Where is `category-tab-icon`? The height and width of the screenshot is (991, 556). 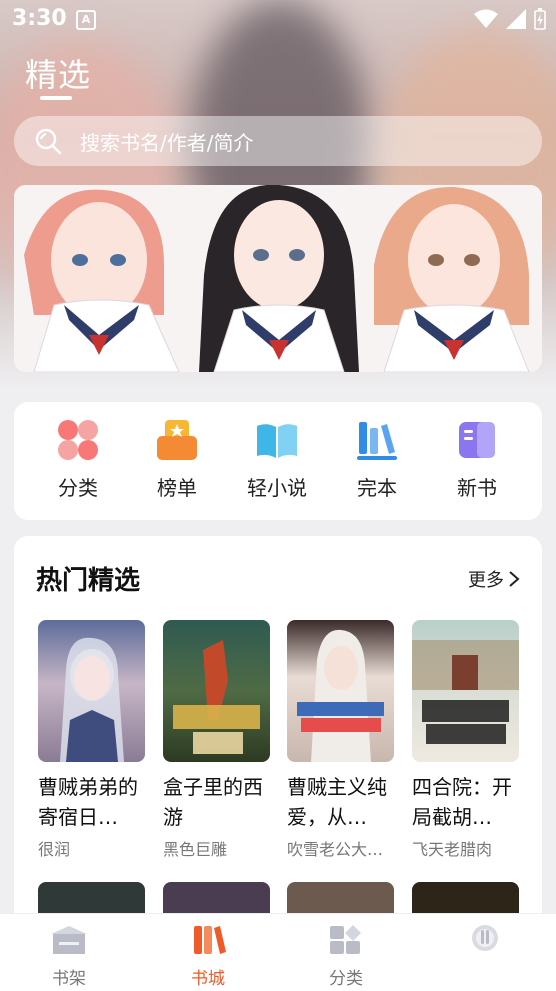 category-tab-icon is located at coordinates (345, 939).